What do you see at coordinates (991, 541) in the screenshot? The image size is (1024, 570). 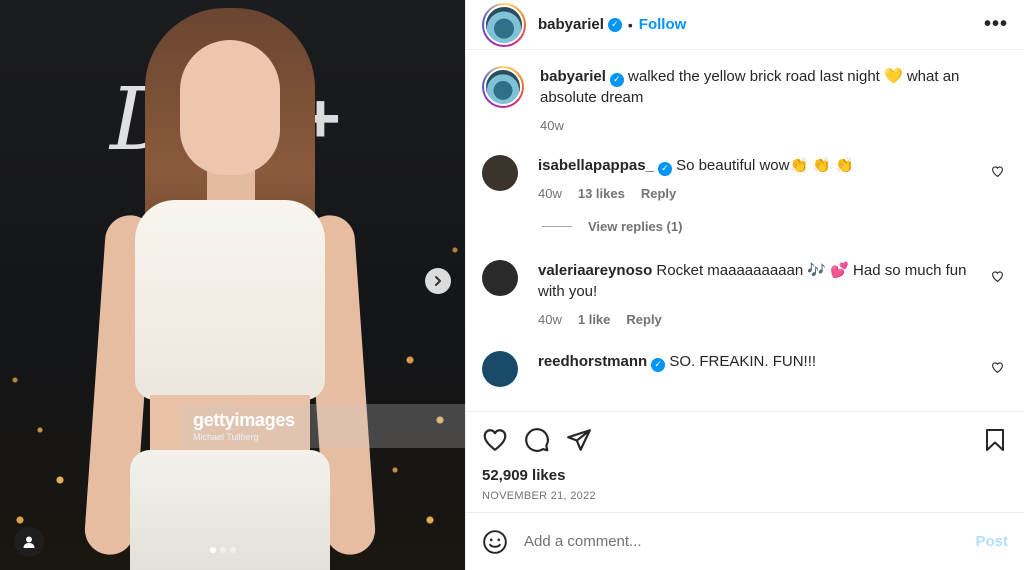 I see `post-comment-button: Post` at bounding box center [991, 541].